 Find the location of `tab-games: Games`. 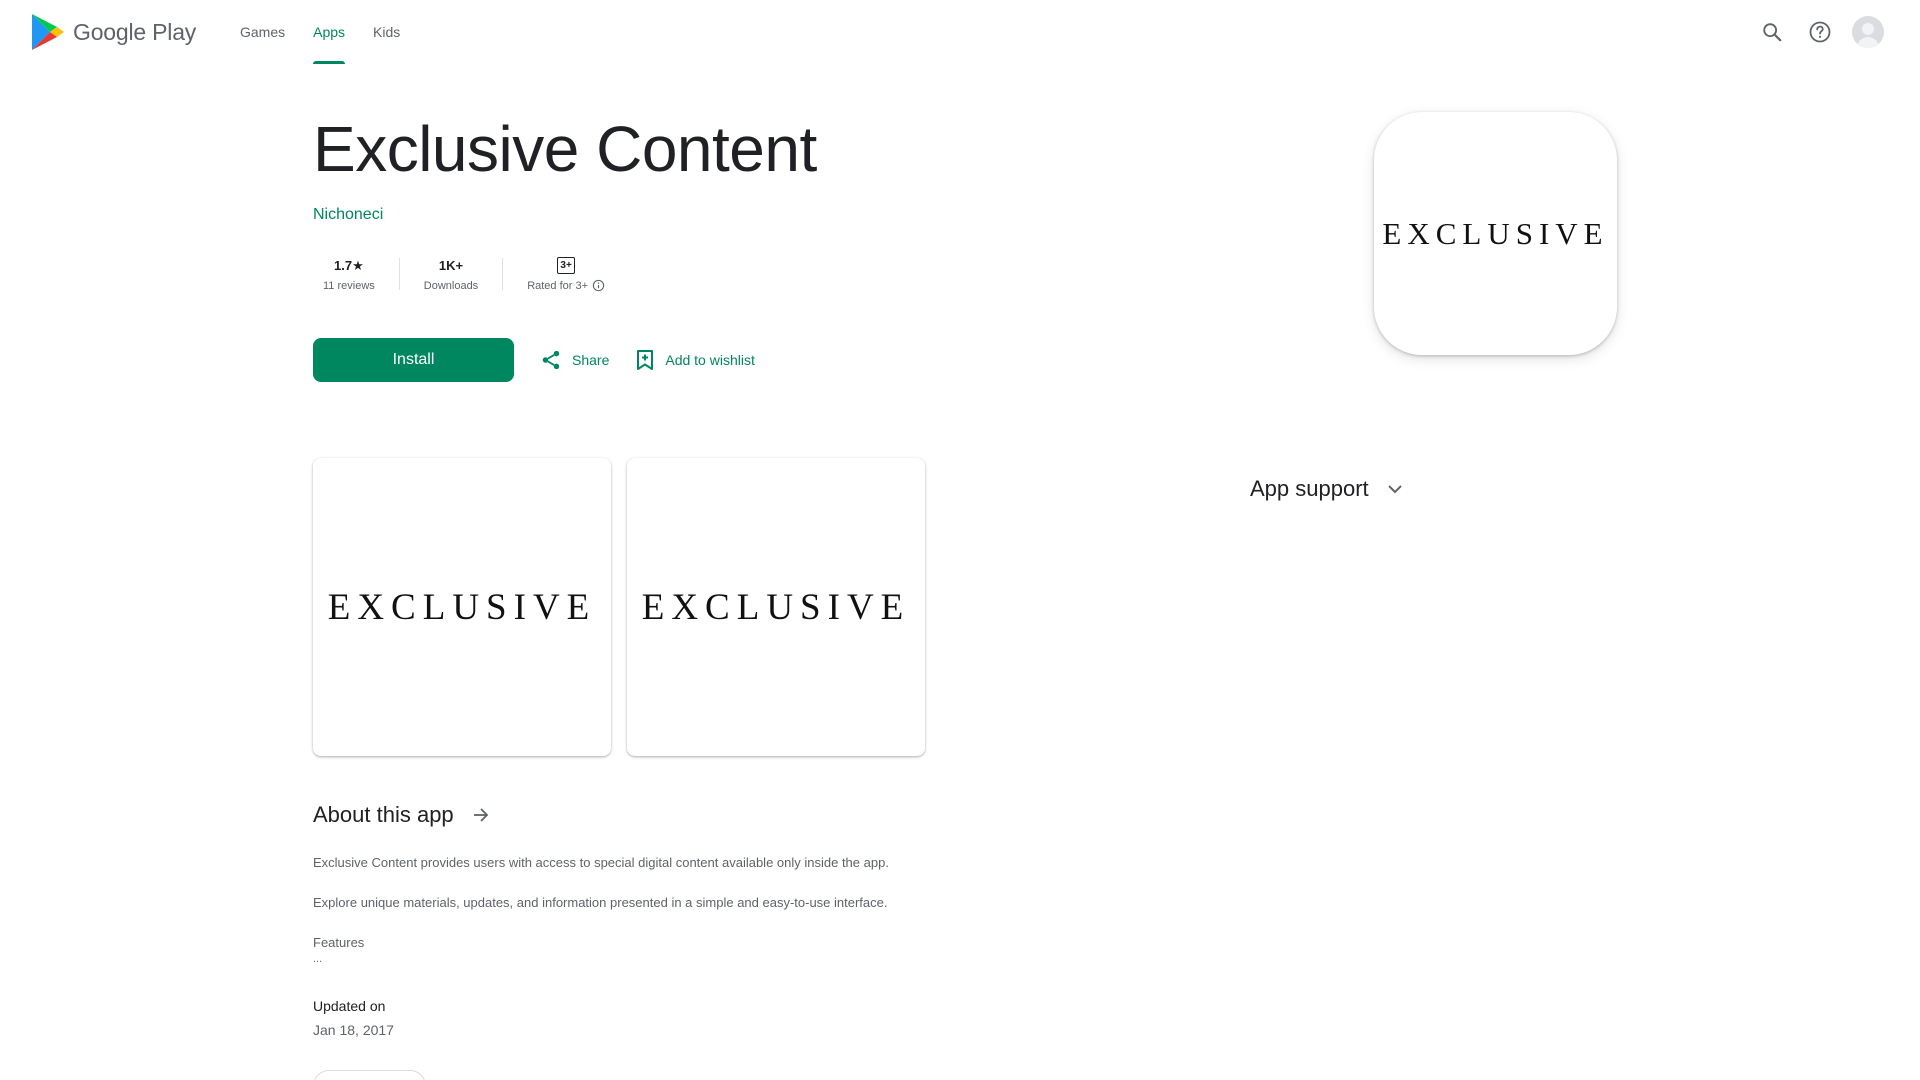

tab-games: Games is located at coordinates (262, 32).